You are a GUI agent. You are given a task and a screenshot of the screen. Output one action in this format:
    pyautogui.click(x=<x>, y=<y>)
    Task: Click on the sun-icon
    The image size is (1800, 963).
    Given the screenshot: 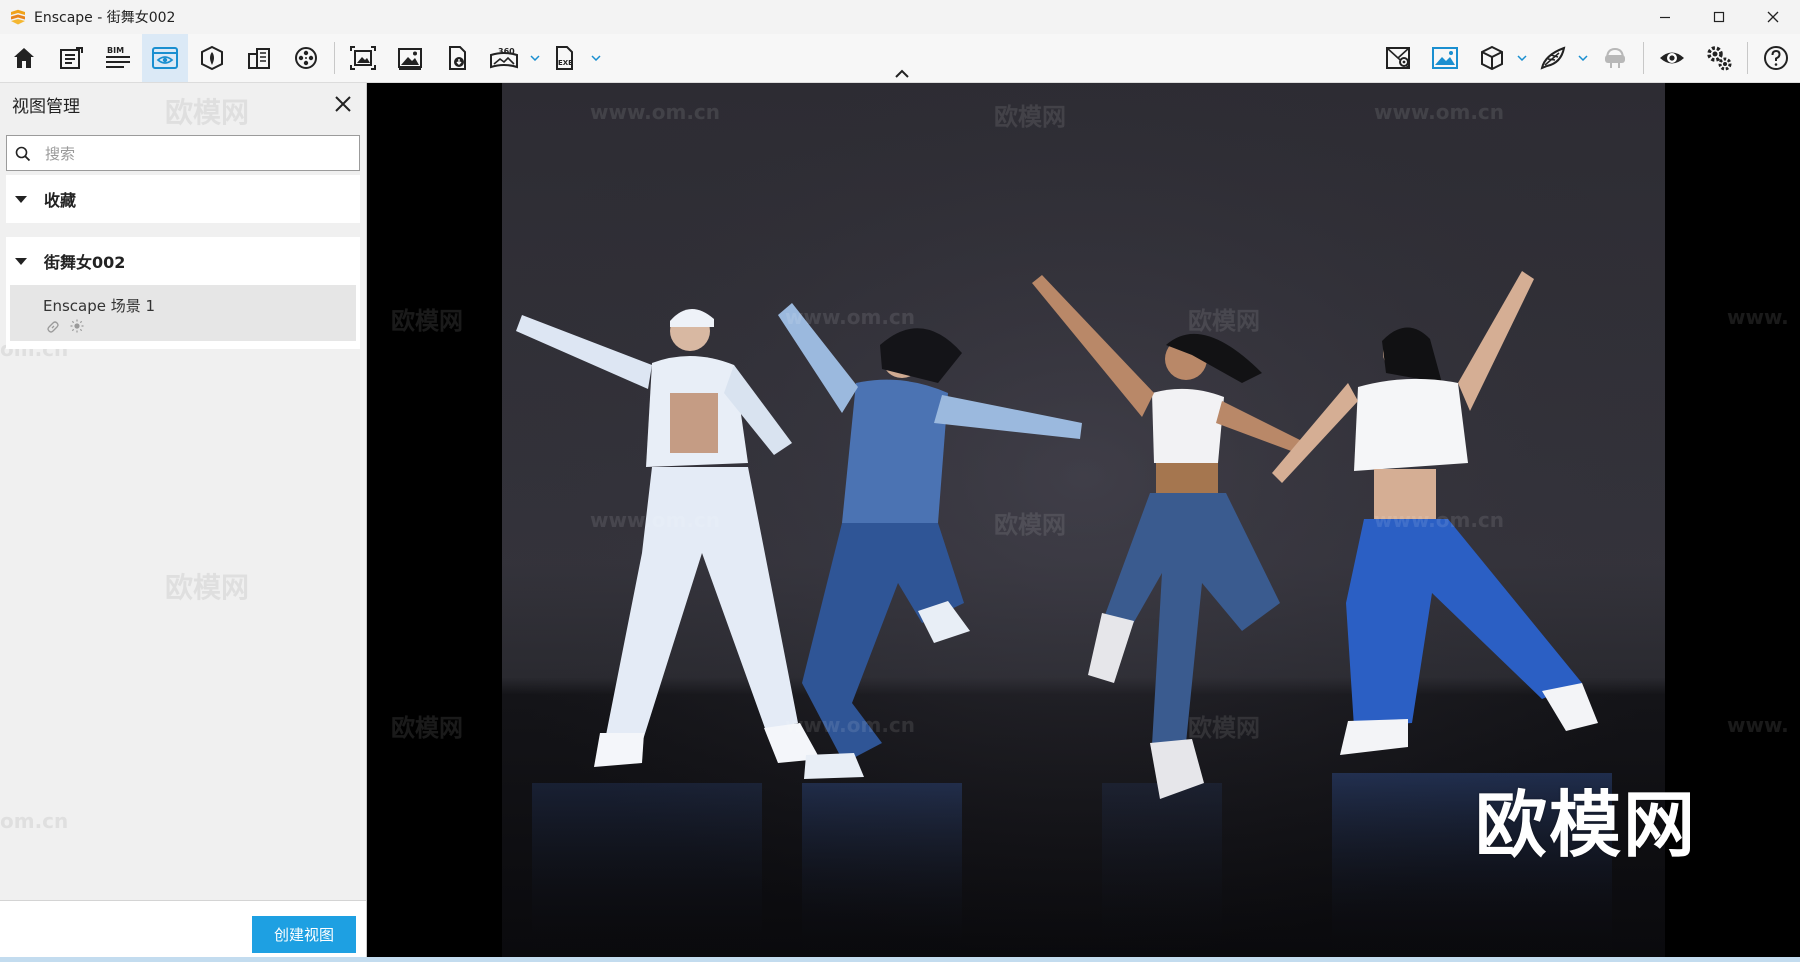 What is the action you would take?
    pyautogui.click(x=77, y=326)
    